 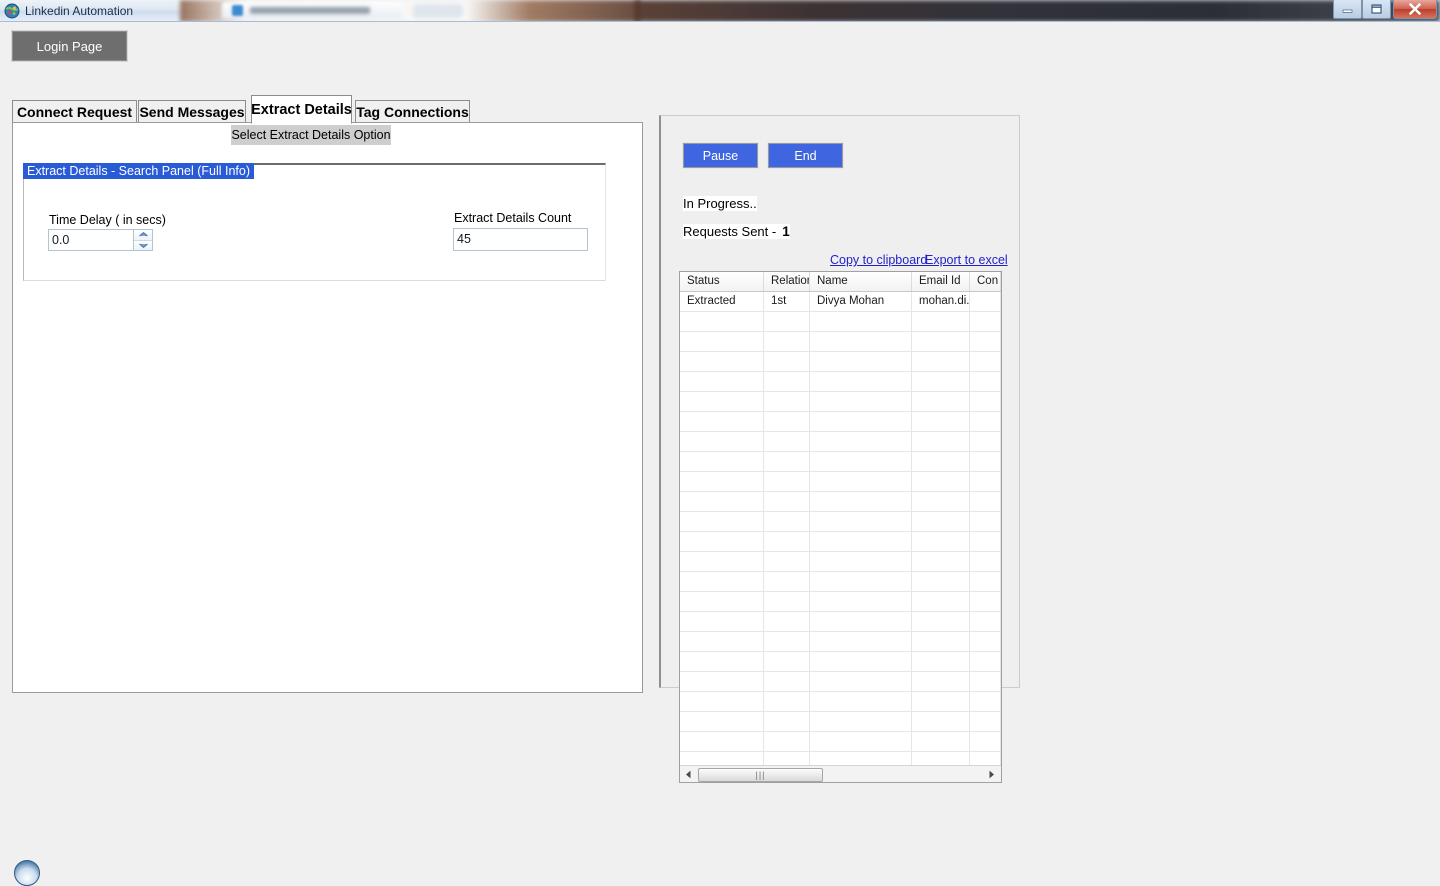 I want to click on close-button, so click(x=1415, y=9).